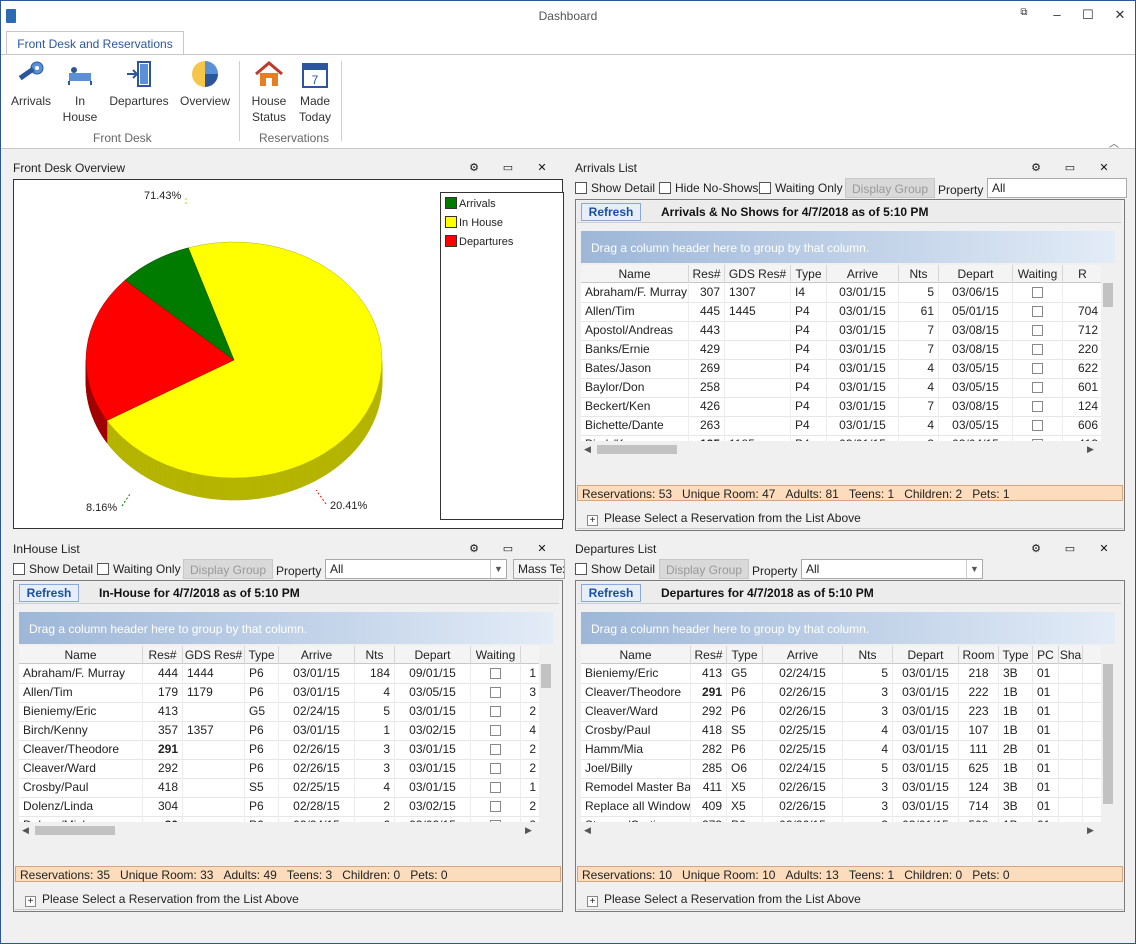 This screenshot has width=1136, height=944. Describe the element at coordinates (279, 731) in the screenshot. I see `table-row: Birch/Kenny 357 1357 P6 03/01/15 1 03/02/15 4` at that location.